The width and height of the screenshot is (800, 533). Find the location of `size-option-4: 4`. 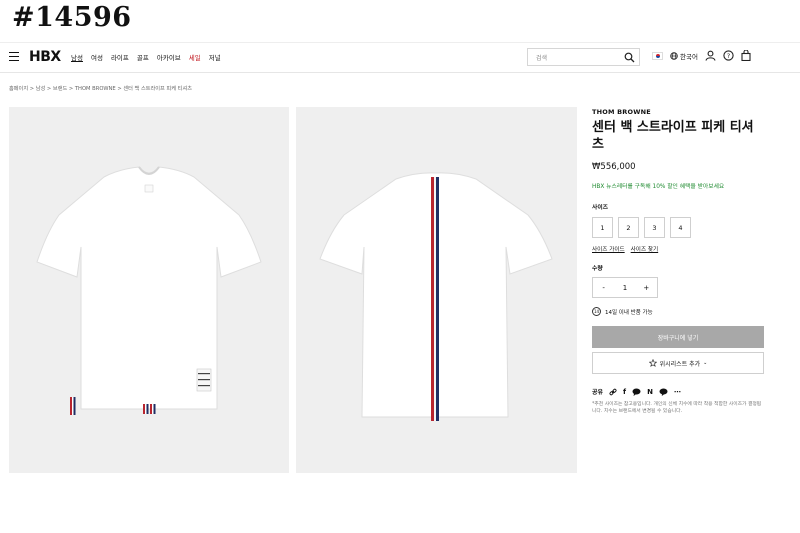

size-option-4: 4 is located at coordinates (680, 227).